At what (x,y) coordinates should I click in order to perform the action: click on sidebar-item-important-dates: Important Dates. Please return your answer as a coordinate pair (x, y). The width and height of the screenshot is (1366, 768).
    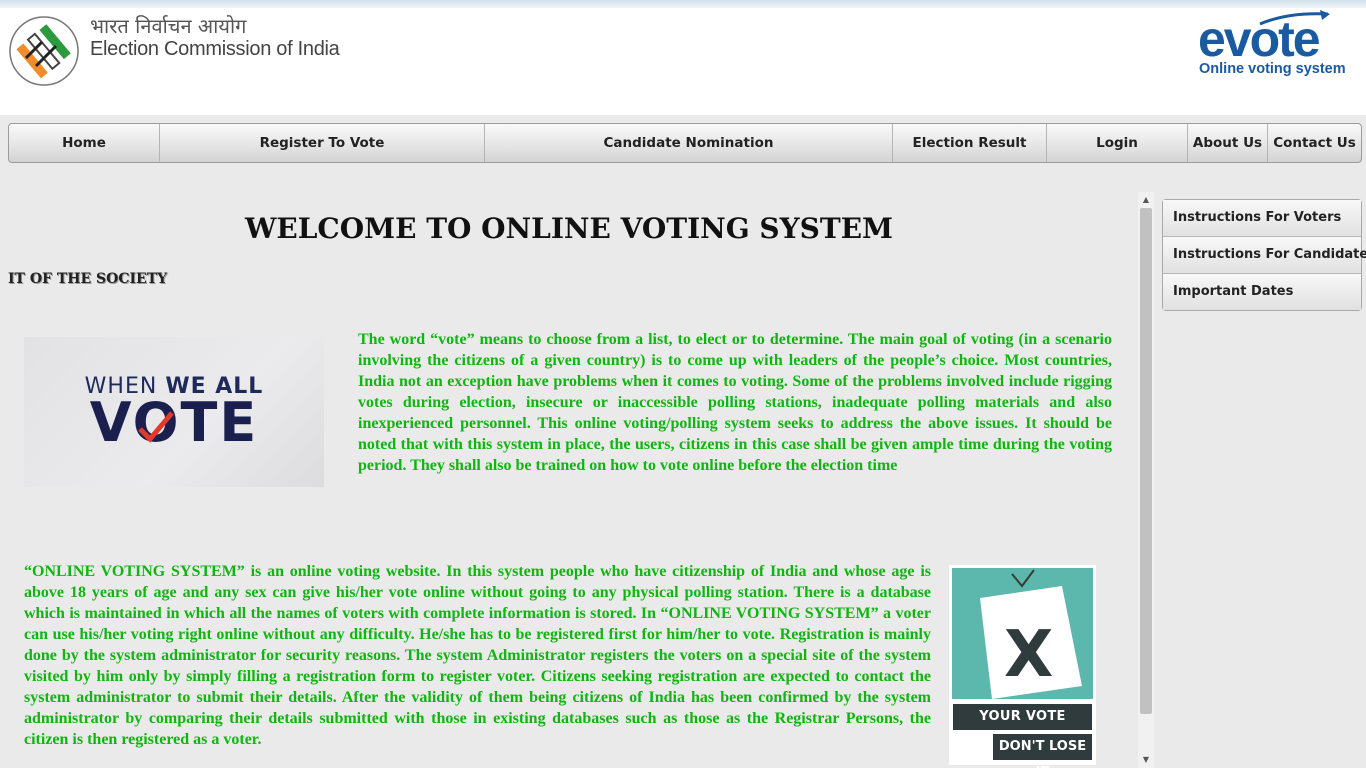
    Looking at the image, I should click on (1262, 292).